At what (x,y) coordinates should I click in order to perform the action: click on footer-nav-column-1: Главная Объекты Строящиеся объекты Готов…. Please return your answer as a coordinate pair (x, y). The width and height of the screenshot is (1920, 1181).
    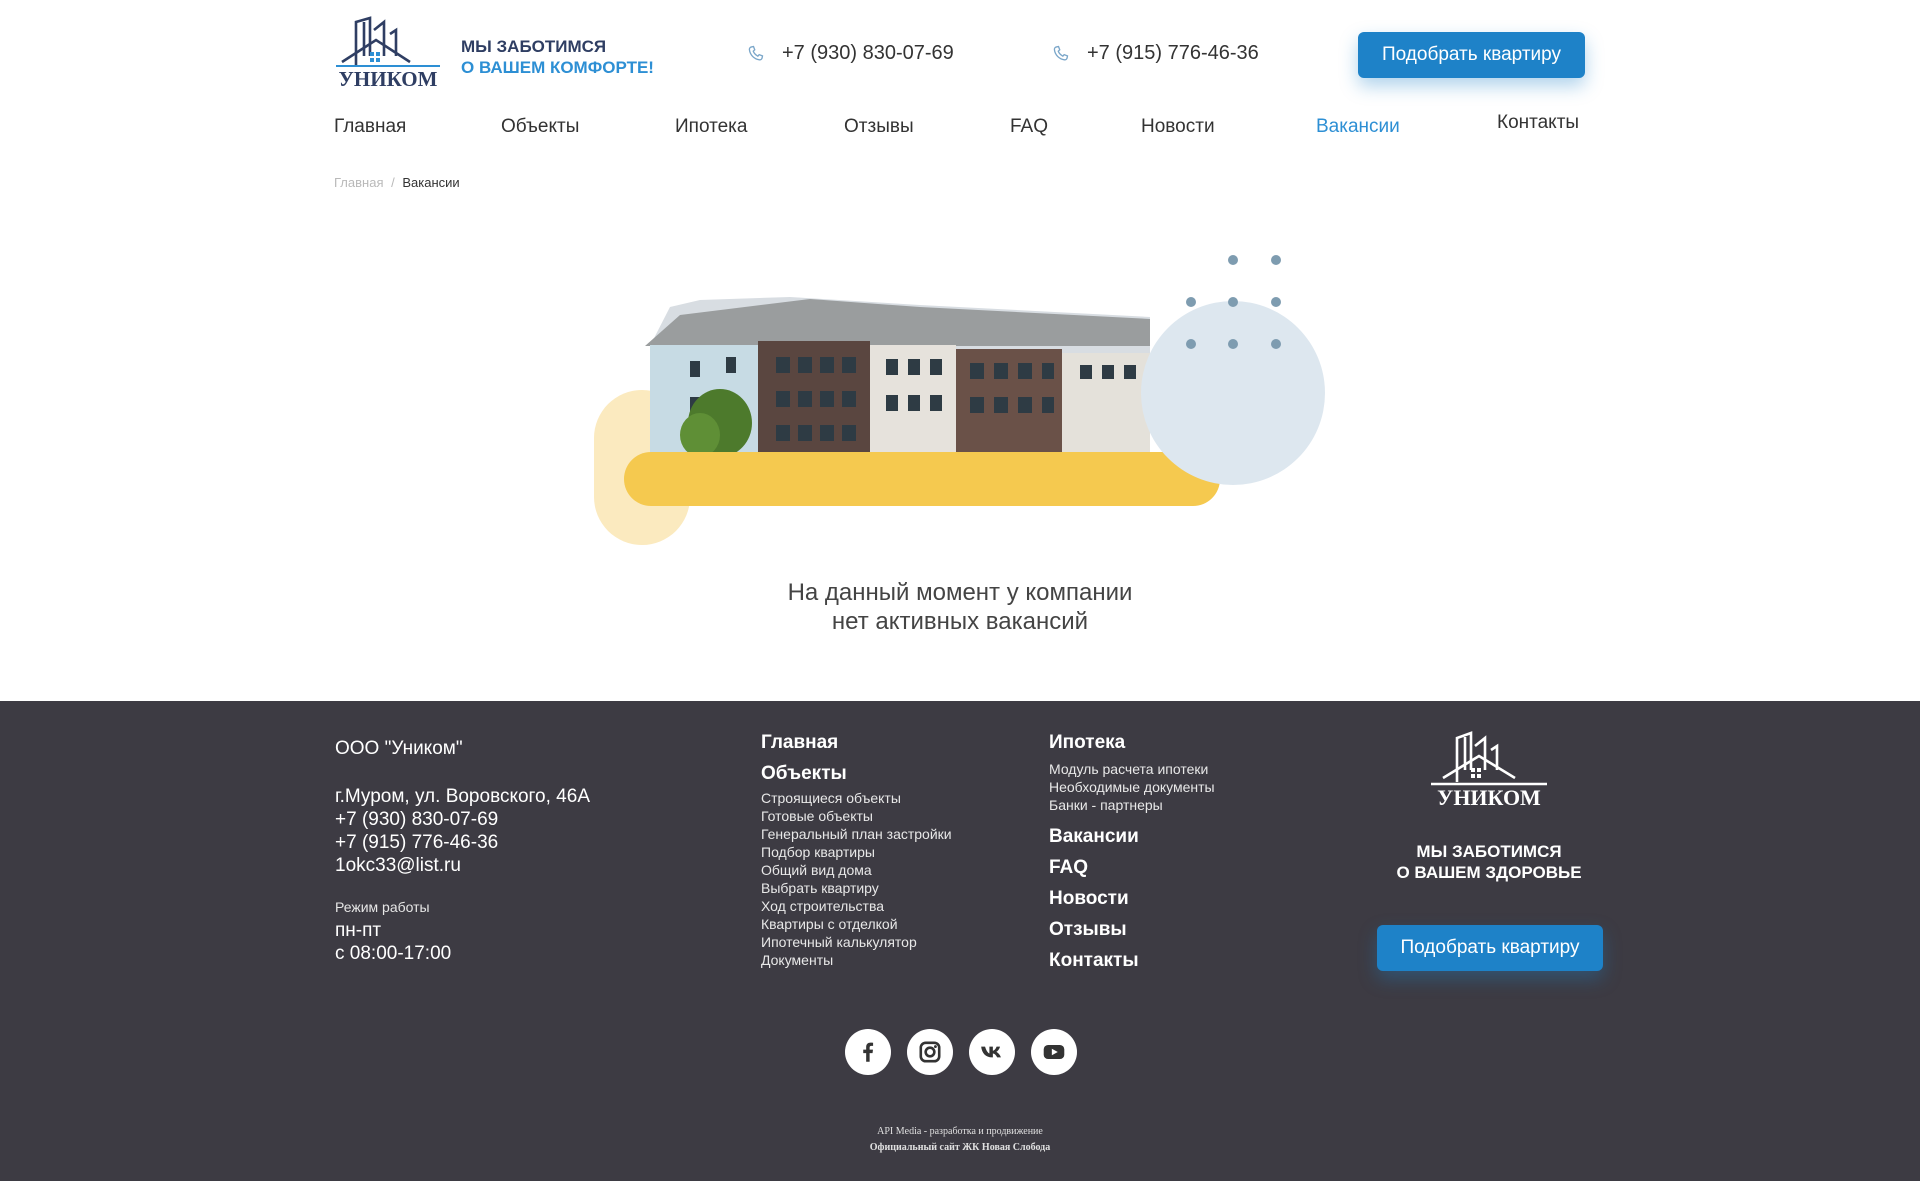
    Looking at the image, I should click on (856, 850).